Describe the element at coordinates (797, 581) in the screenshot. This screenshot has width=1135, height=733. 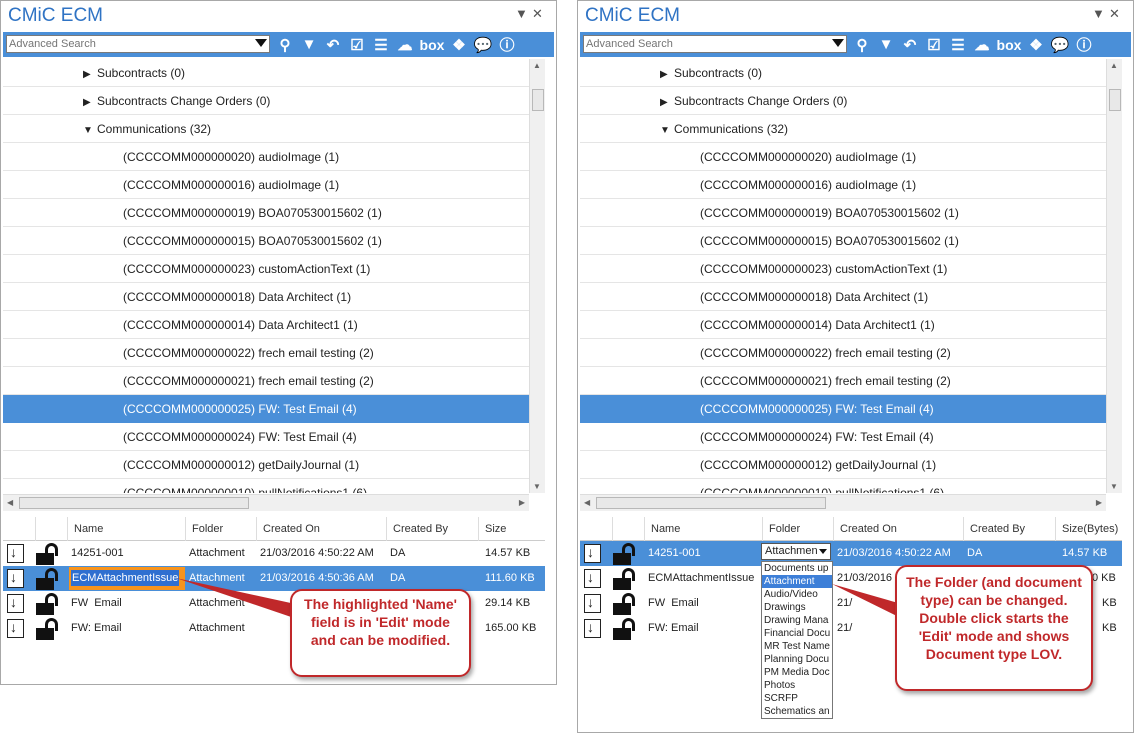
I see `lov-option-selected: Attachment` at that location.